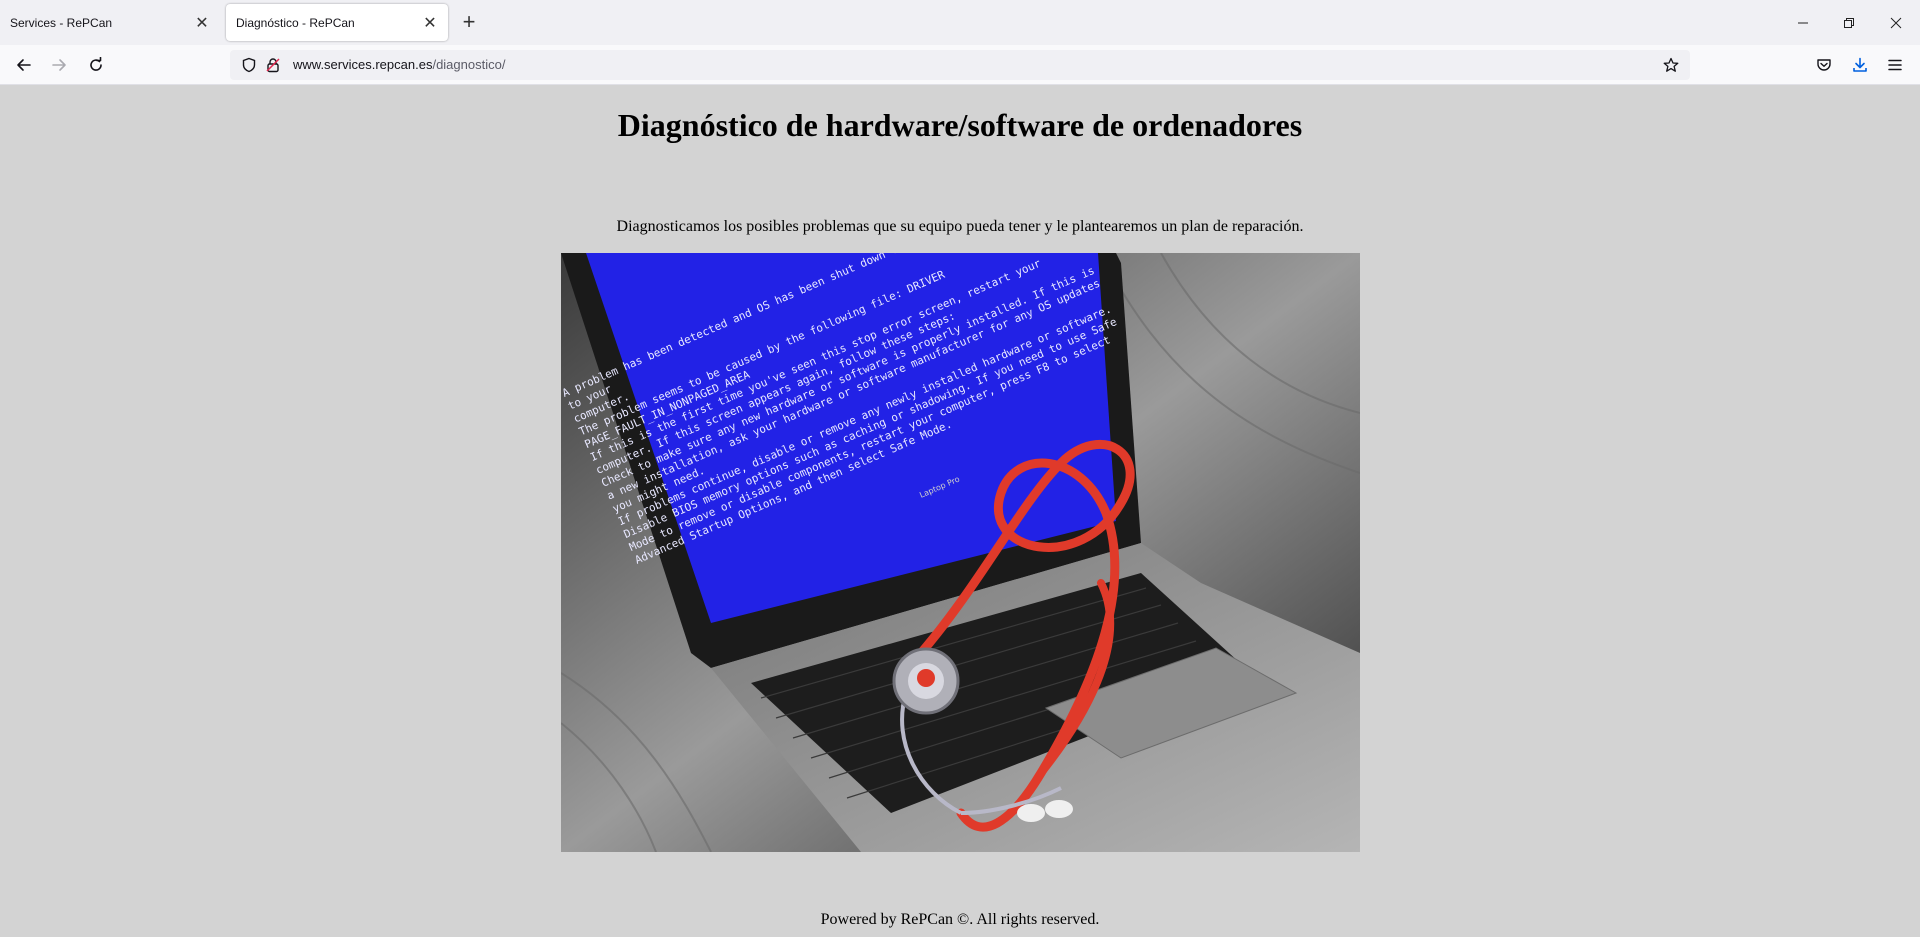 The height and width of the screenshot is (937, 1920). Describe the element at coordinates (1896, 22) in the screenshot. I see `close-window-icon` at that location.